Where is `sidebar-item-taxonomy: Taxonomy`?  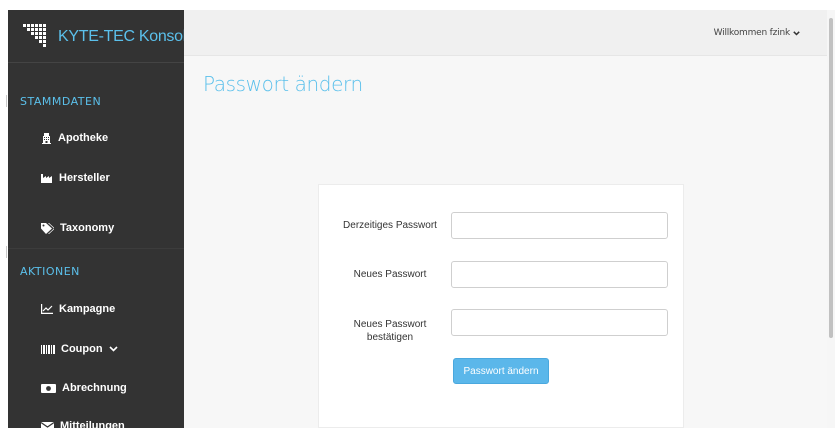
sidebar-item-taxonomy: Taxonomy is located at coordinates (77, 228).